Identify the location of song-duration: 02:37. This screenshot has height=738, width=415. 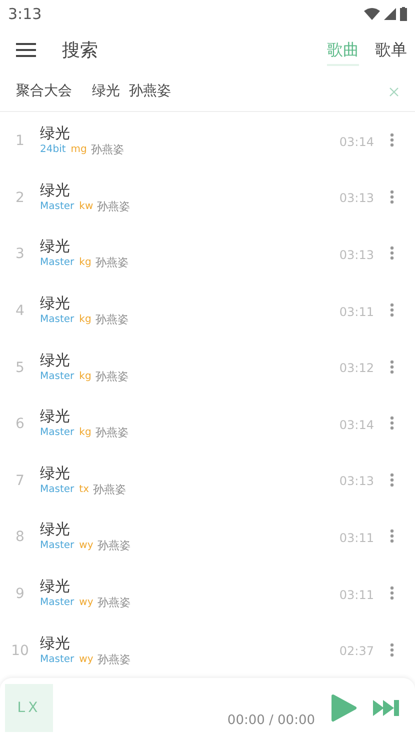
(356, 651).